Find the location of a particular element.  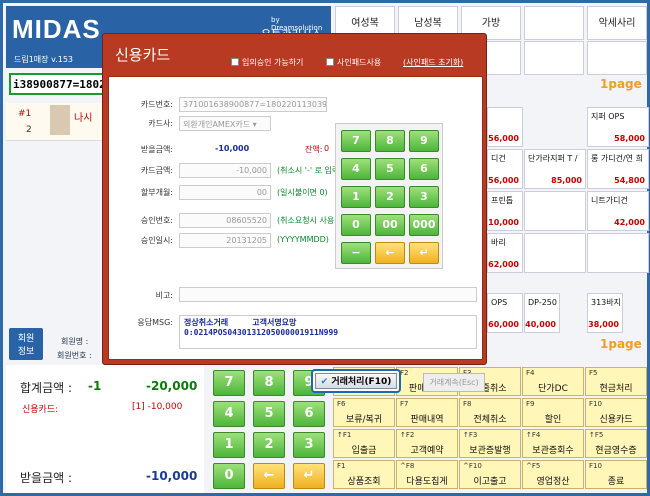

product-button: 프린톱 10,000 is located at coordinates (505, 211).